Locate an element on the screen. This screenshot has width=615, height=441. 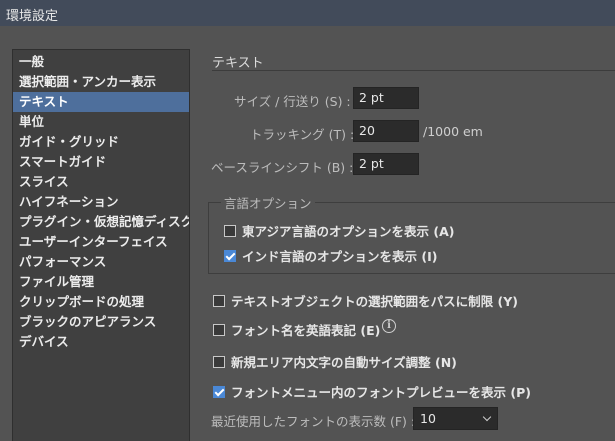
sidebar-item-selection-anchor: 選択範囲・アンカー表示 is located at coordinates (101, 82).